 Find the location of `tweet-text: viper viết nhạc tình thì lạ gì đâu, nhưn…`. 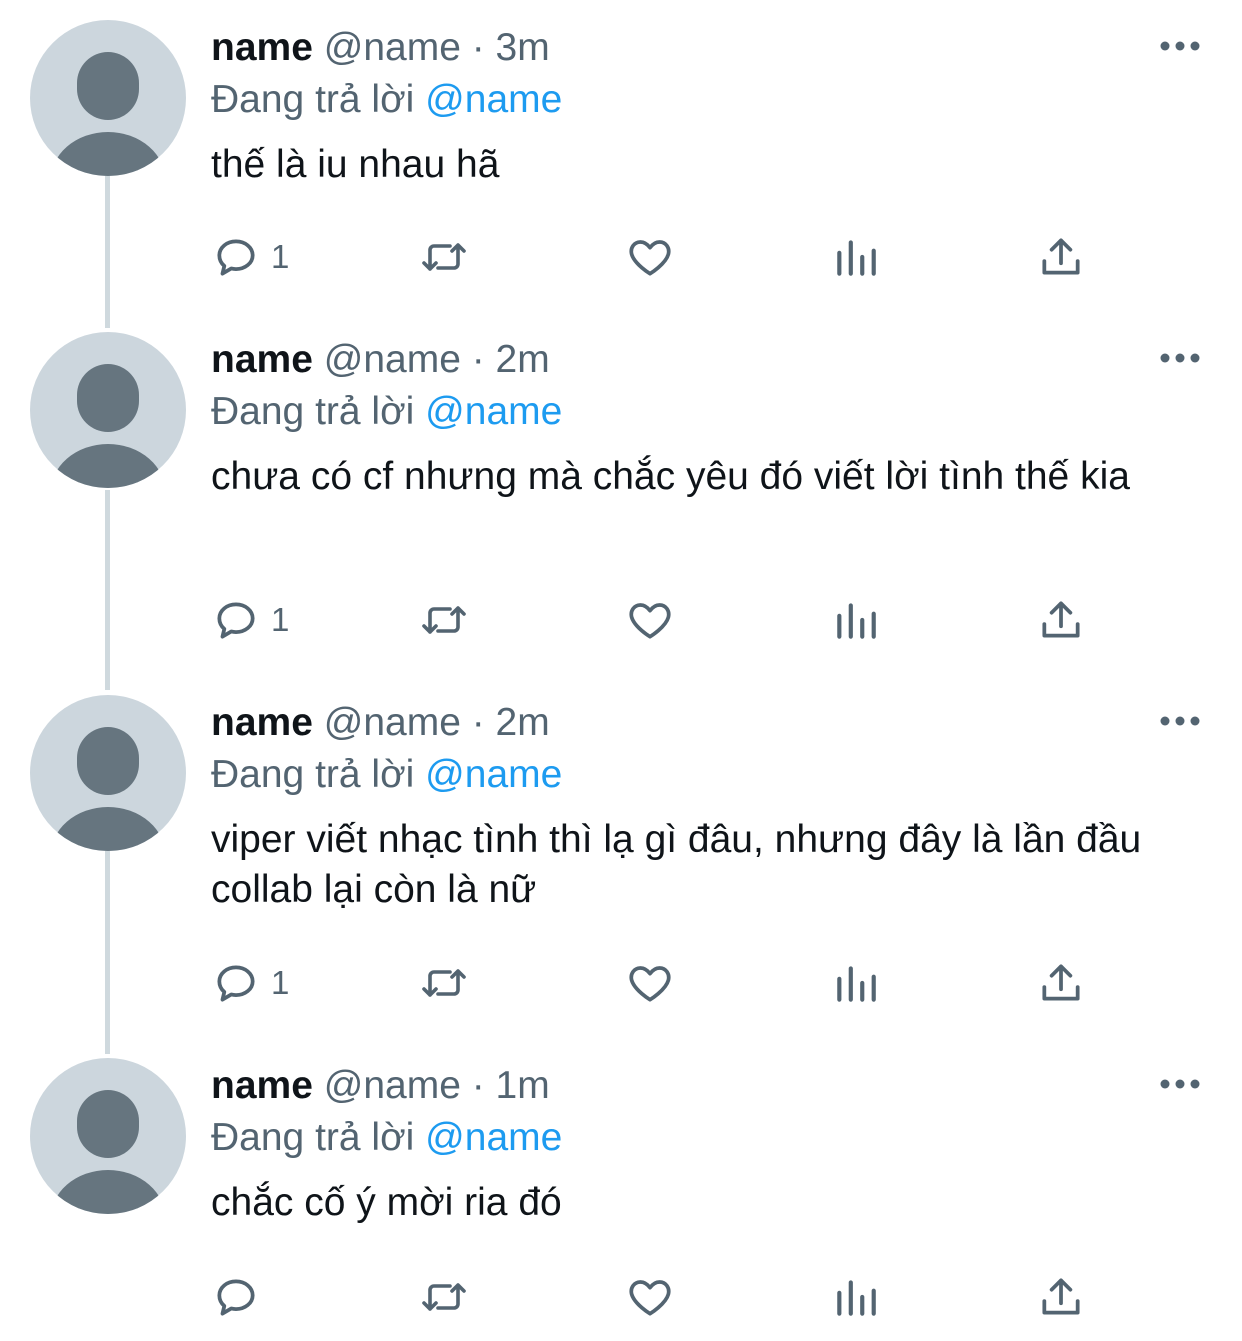

tweet-text: viper viết nhạc tình thì lạ gì đâu, nhưn… is located at coordinates (676, 864).